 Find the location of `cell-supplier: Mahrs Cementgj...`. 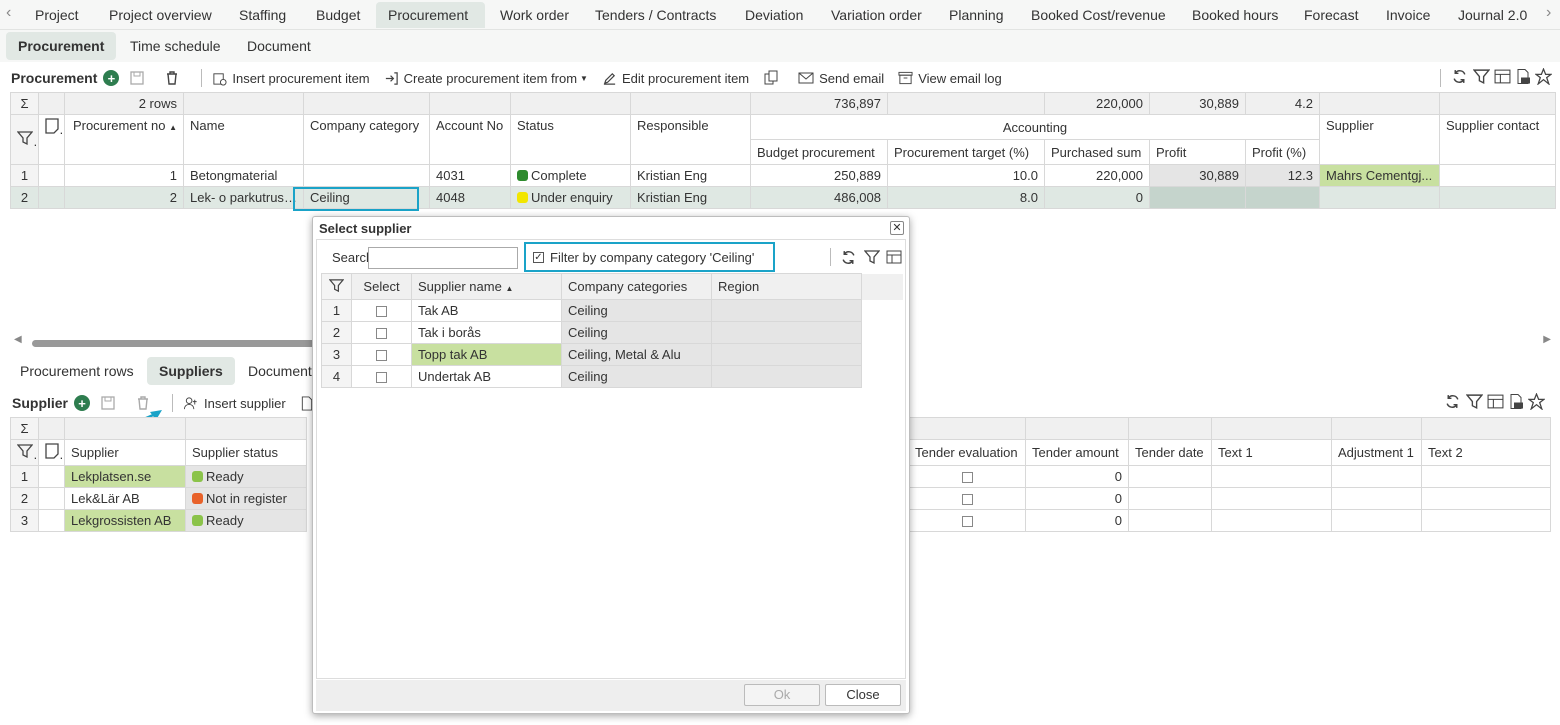

cell-supplier: Mahrs Cementgj... is located at coordinates (1379, 175).